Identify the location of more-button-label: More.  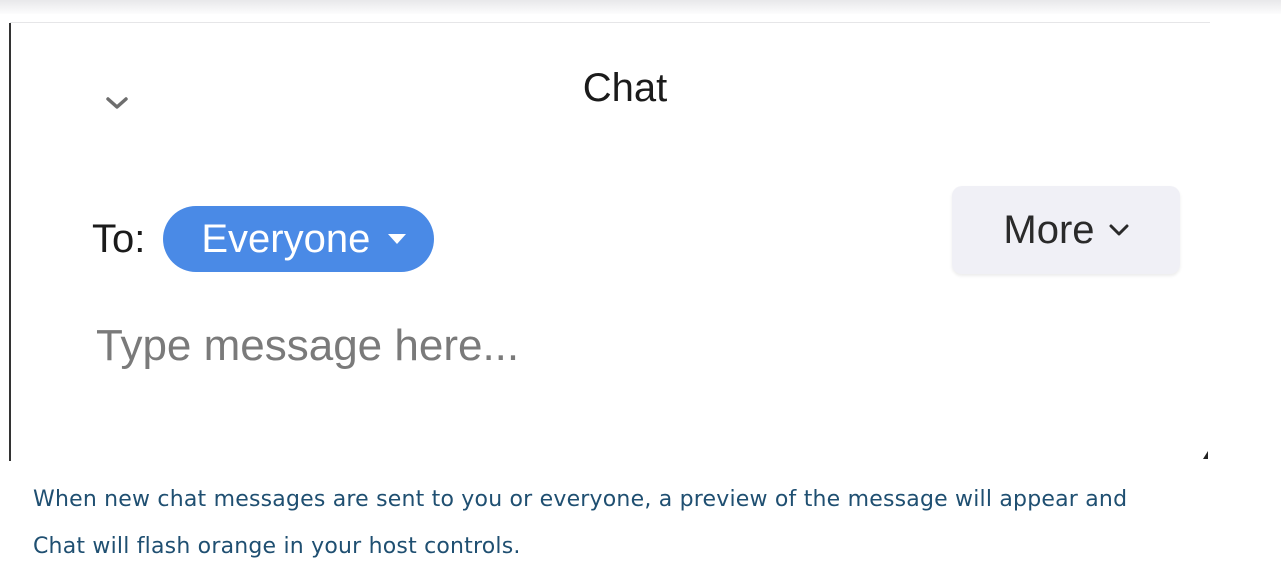
(1049, 229).